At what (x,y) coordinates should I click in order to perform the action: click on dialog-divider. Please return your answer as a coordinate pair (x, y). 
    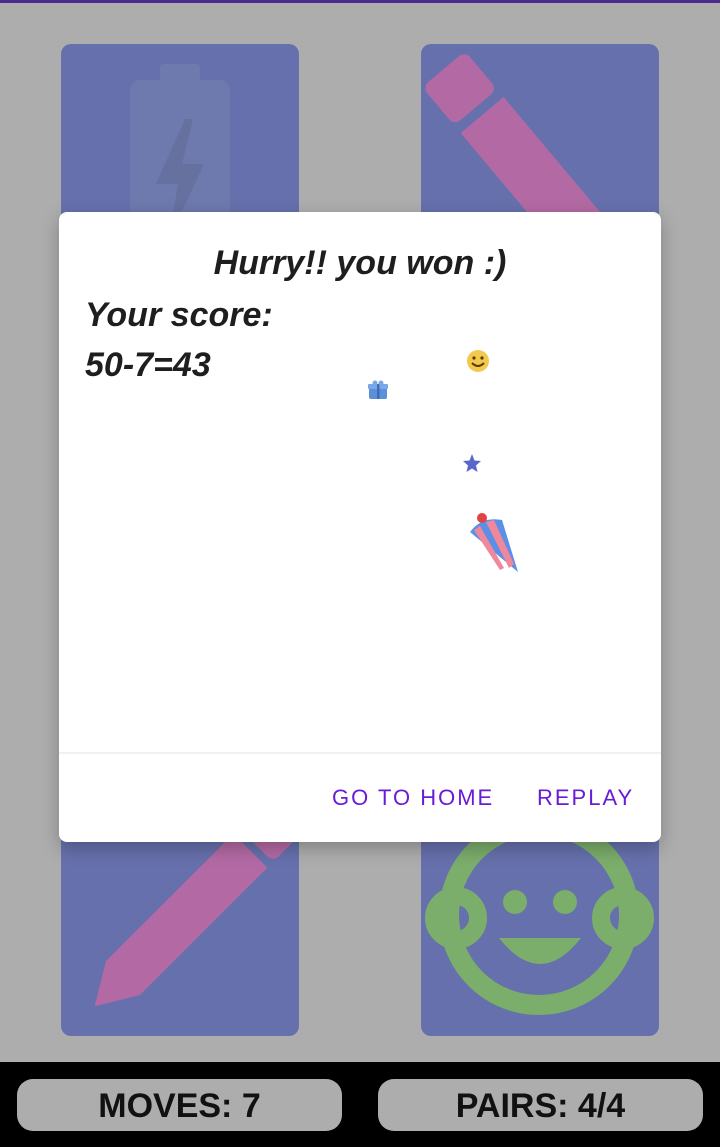
    Looking at the image, I should click on (360, 753).